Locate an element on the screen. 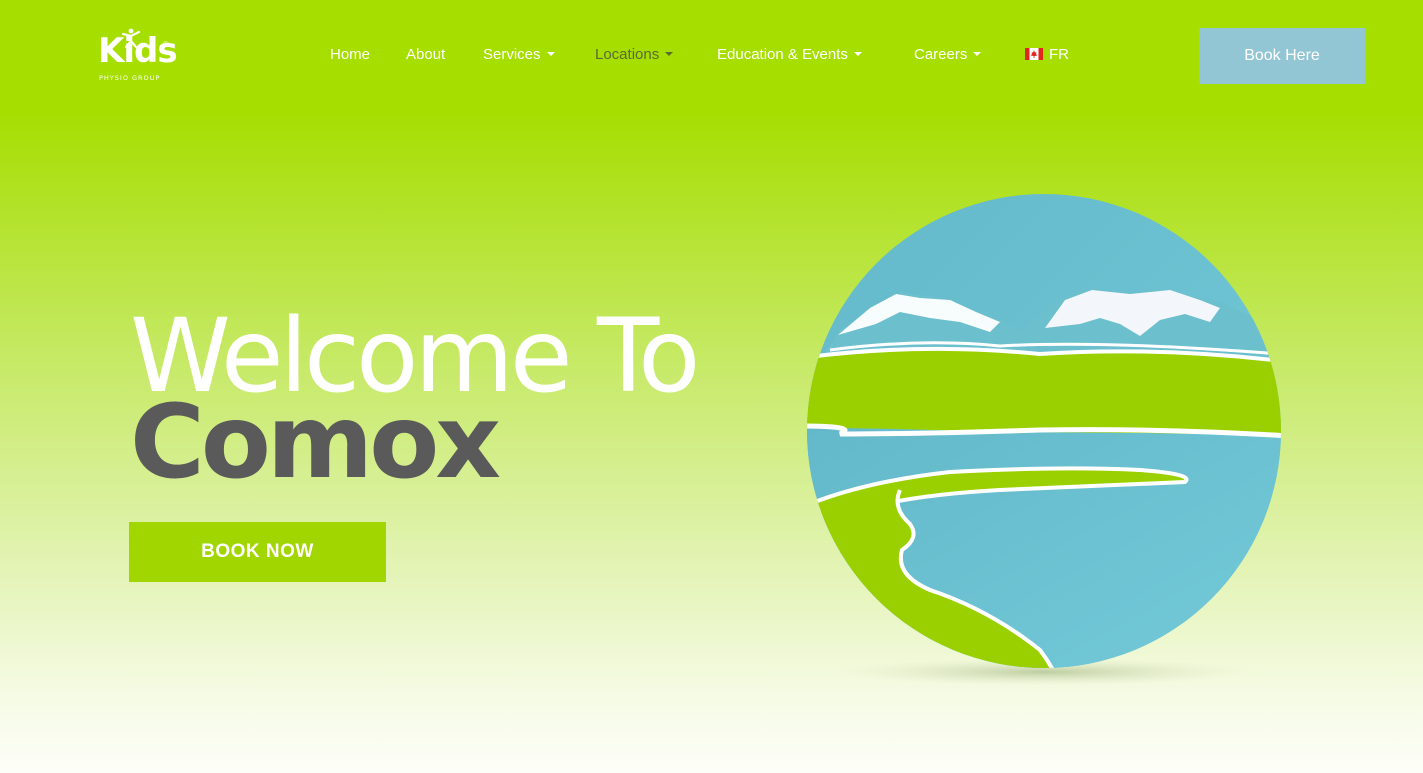 The height and width of the screenshot is (773, 1423). nav-item-services: Services is located at coordinates (519, 55).